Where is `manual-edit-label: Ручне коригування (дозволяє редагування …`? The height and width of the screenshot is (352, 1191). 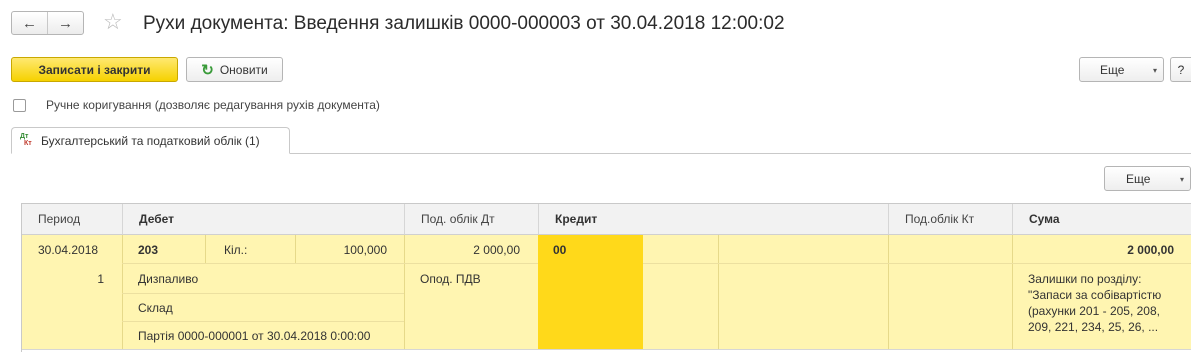 manual-edit-label: Ручне коригування (дозволяє редагування … is located at coordinates (213, 105).